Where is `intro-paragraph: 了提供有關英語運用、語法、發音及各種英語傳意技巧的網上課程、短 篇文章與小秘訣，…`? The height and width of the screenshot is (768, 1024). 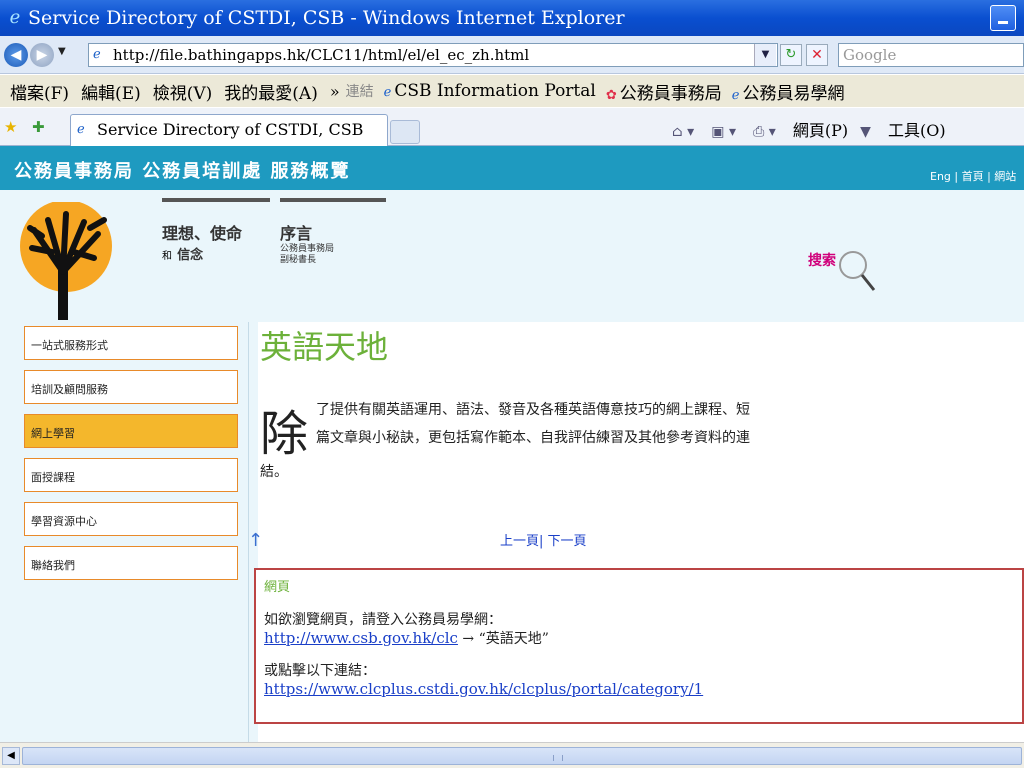
intro-paragraph: 了提供有關英語運用、語法、發音及各種英語傳意技巧的網上課程、短 篇文章與小秘訣，… is located at coordinates (560, 441).